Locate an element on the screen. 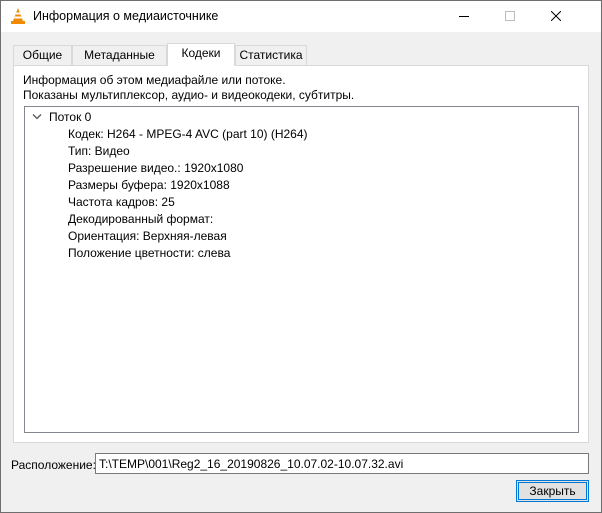 This screenshot has width=602, height=513. close-button-label: Закрыть is located at coordinates (552, 491).